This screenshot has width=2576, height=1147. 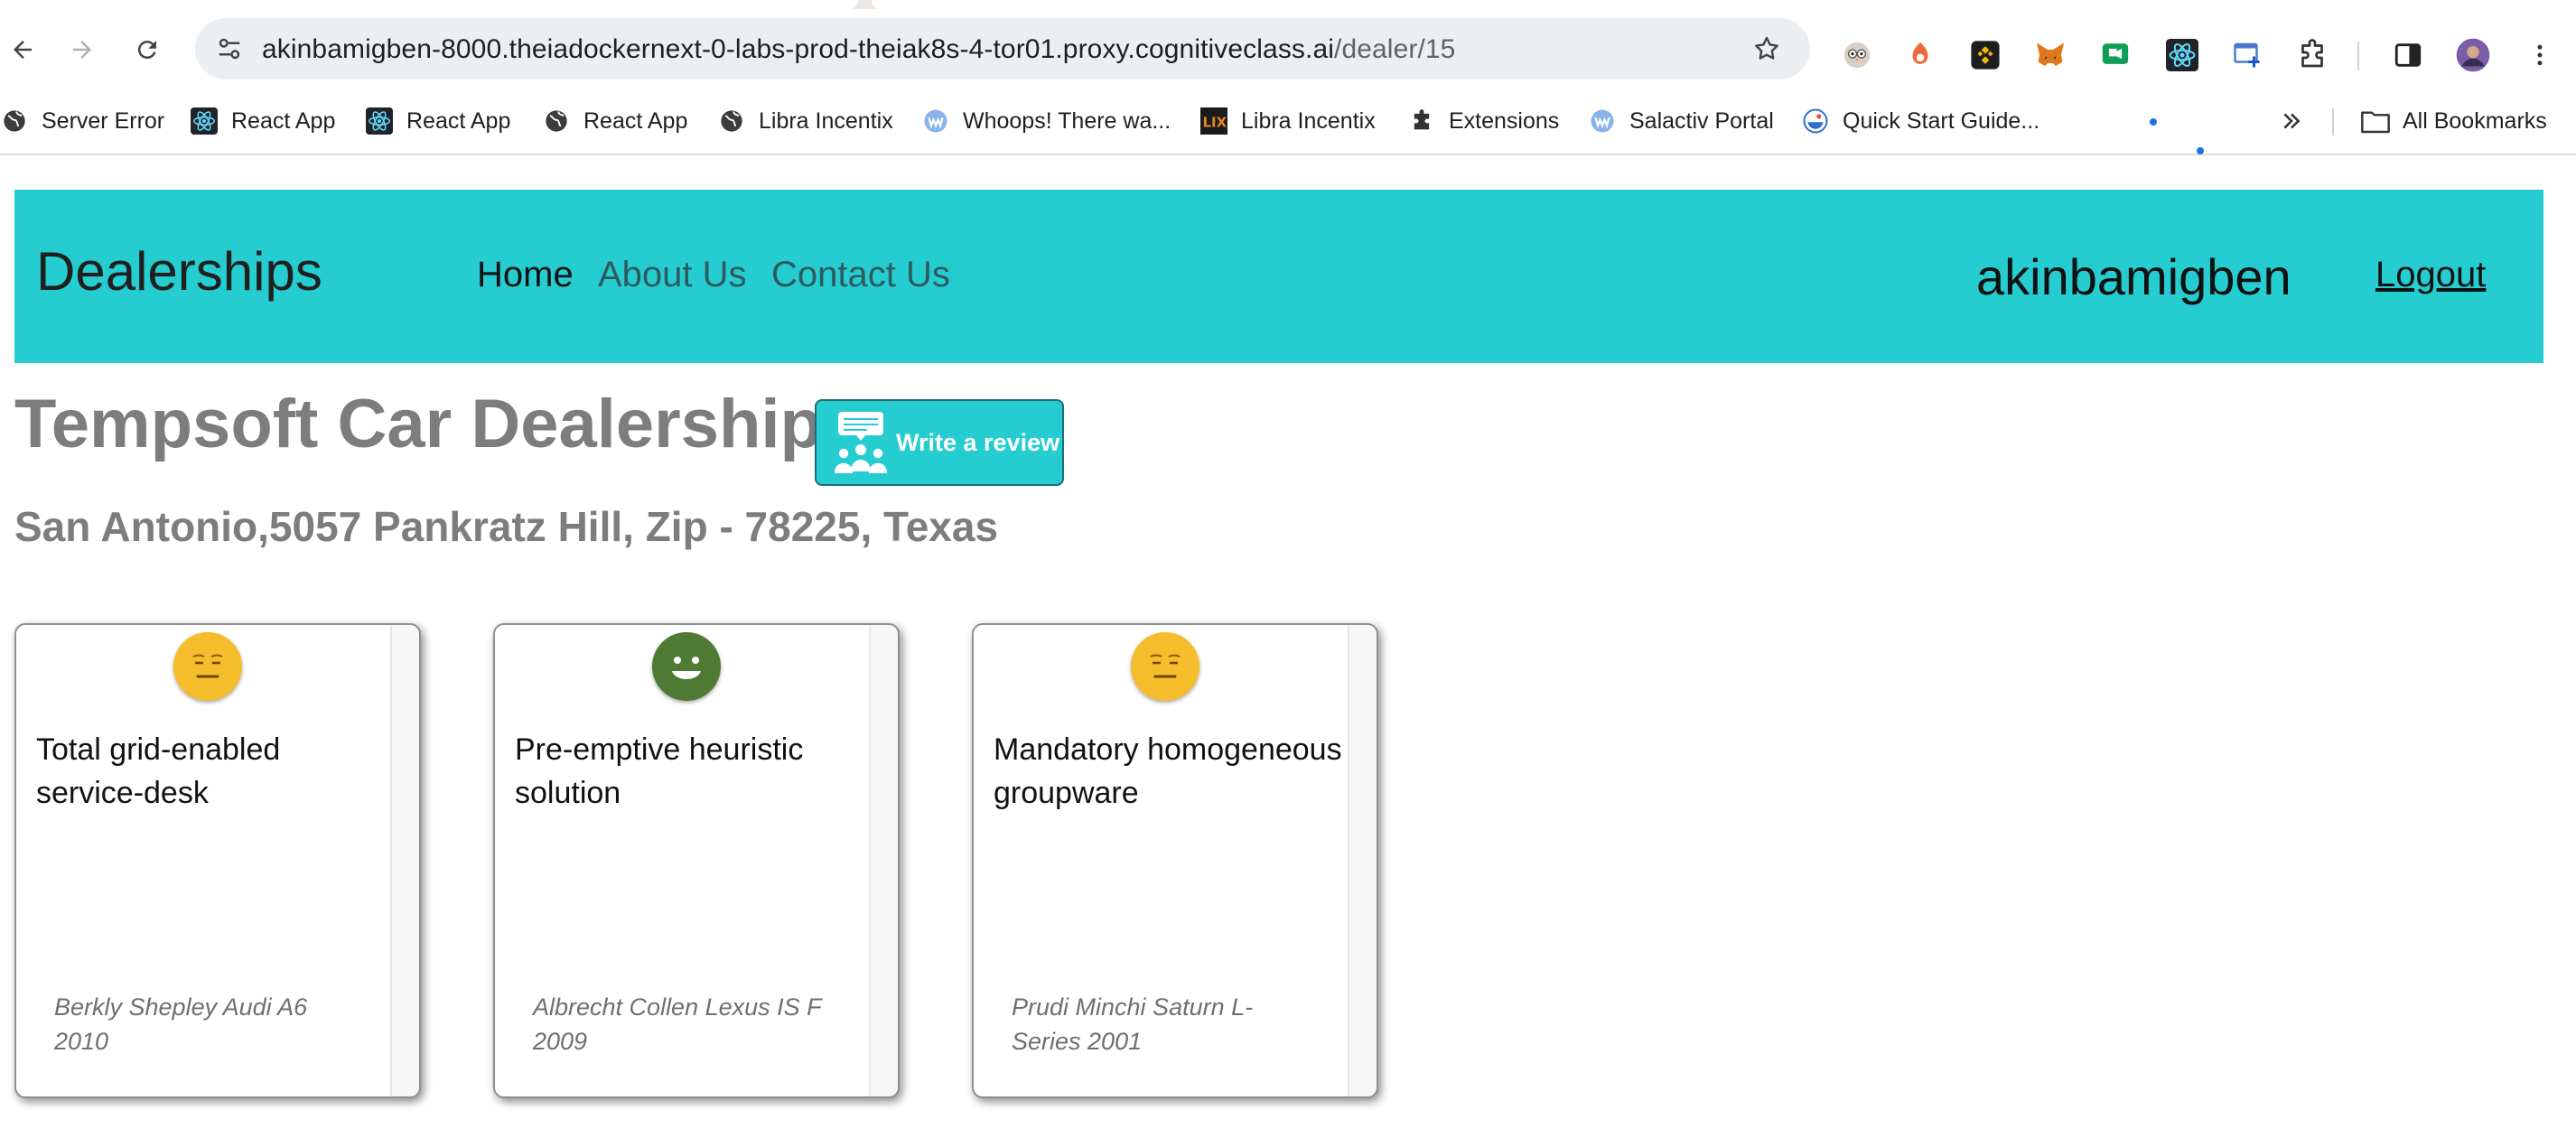 What do you see at coordinates (1287, 121) in the screenshot?
I see `bookmark-libra-incentix: LIX Libra Incentix` at bounding box center [1287, 121].